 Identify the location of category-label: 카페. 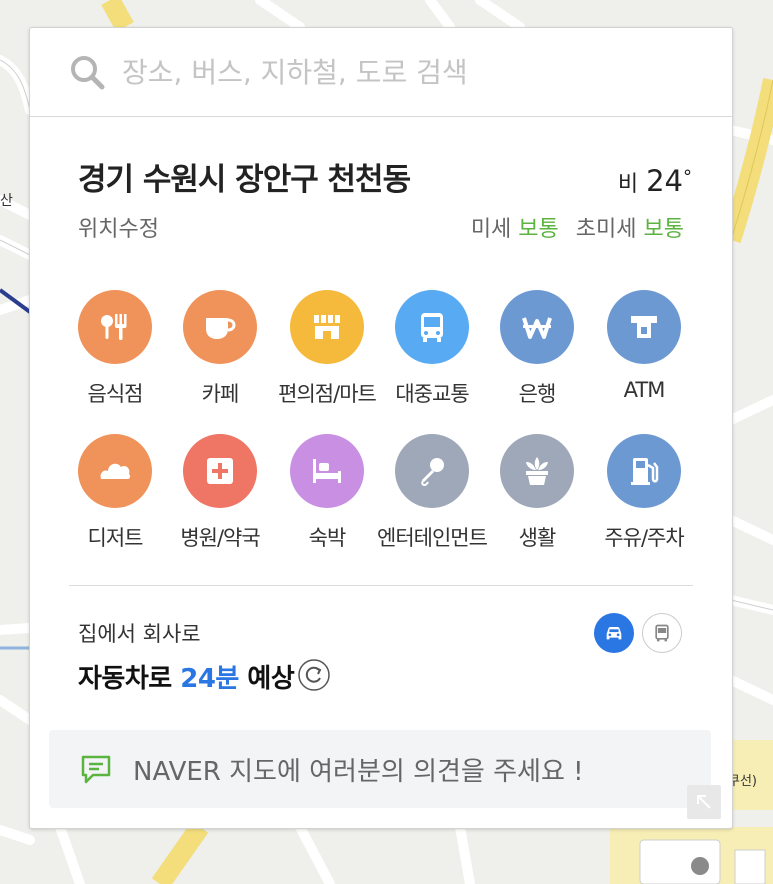
(220, 394).